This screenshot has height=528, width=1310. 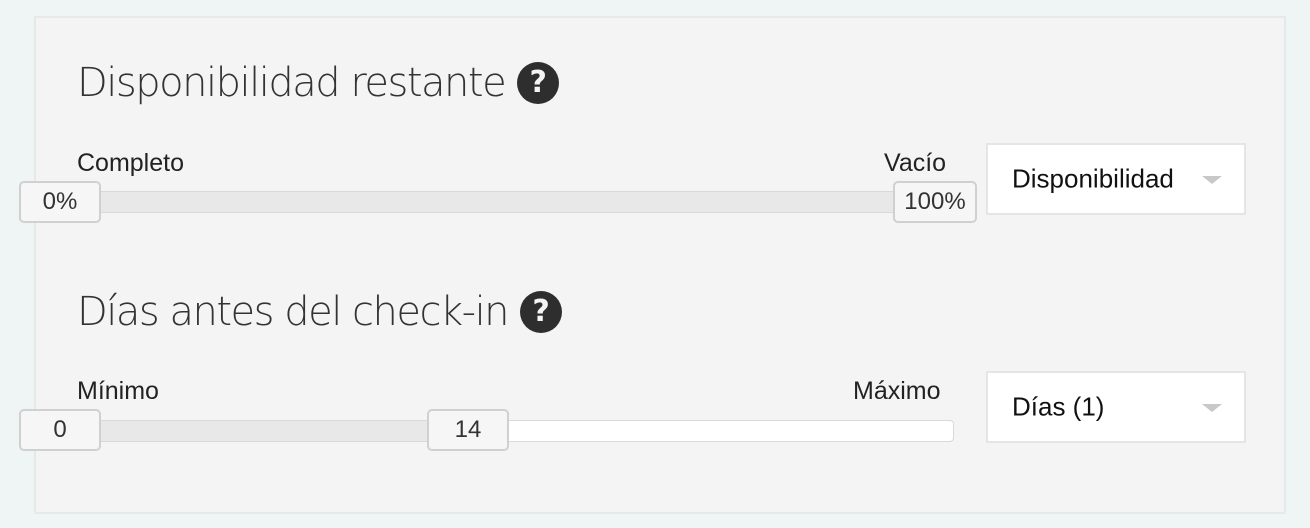 What do you see at coordinates (118, 391) in the screenshot?
I see `days-min-label: Mínimo` at bounding box center [118, 391].